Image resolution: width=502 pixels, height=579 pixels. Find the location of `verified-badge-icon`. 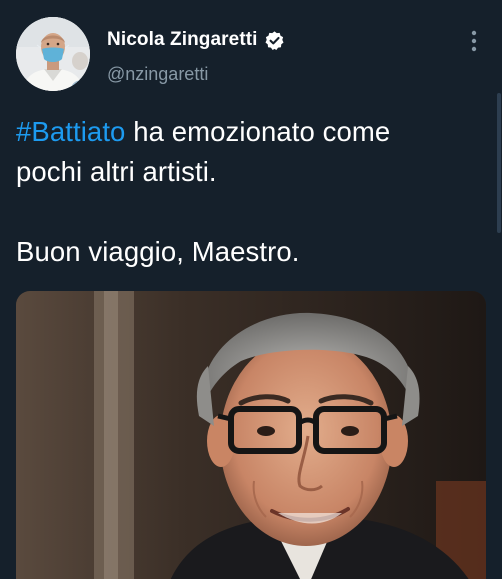

verified-badge-icon is located at coordinates (274, 40).